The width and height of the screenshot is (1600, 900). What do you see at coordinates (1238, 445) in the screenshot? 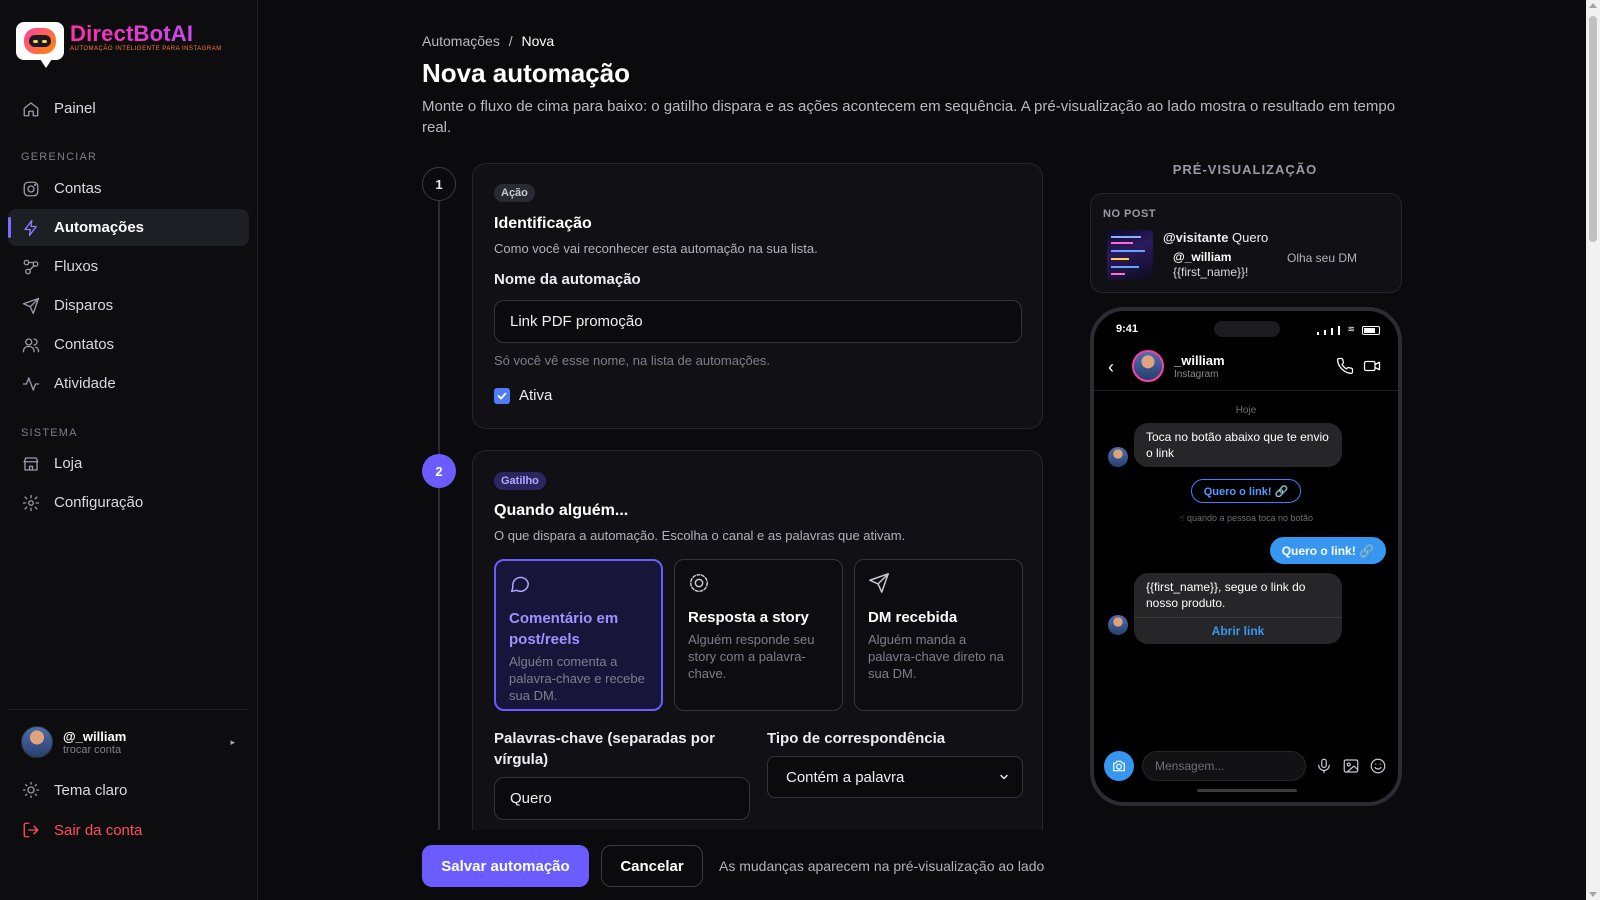
I see `incoming-message: Toca no botão abaixo que te envio o link` at bounding box center [1238, 445].